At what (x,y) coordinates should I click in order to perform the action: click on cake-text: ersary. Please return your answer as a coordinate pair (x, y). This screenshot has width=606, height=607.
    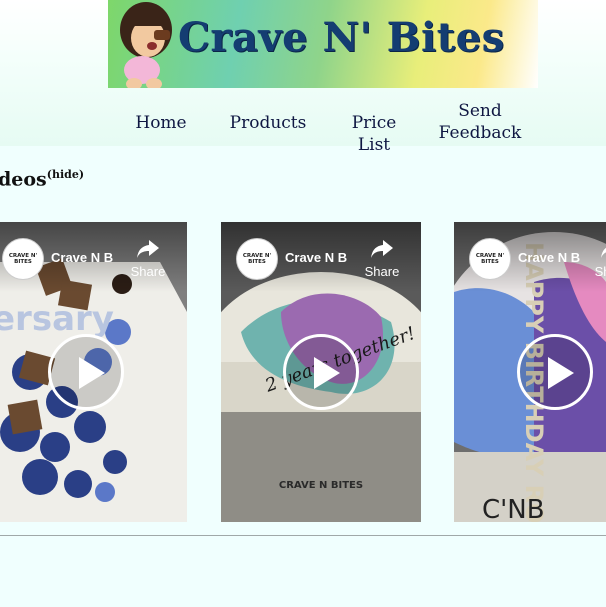
    Looking at the image, I should click on (57, 319).